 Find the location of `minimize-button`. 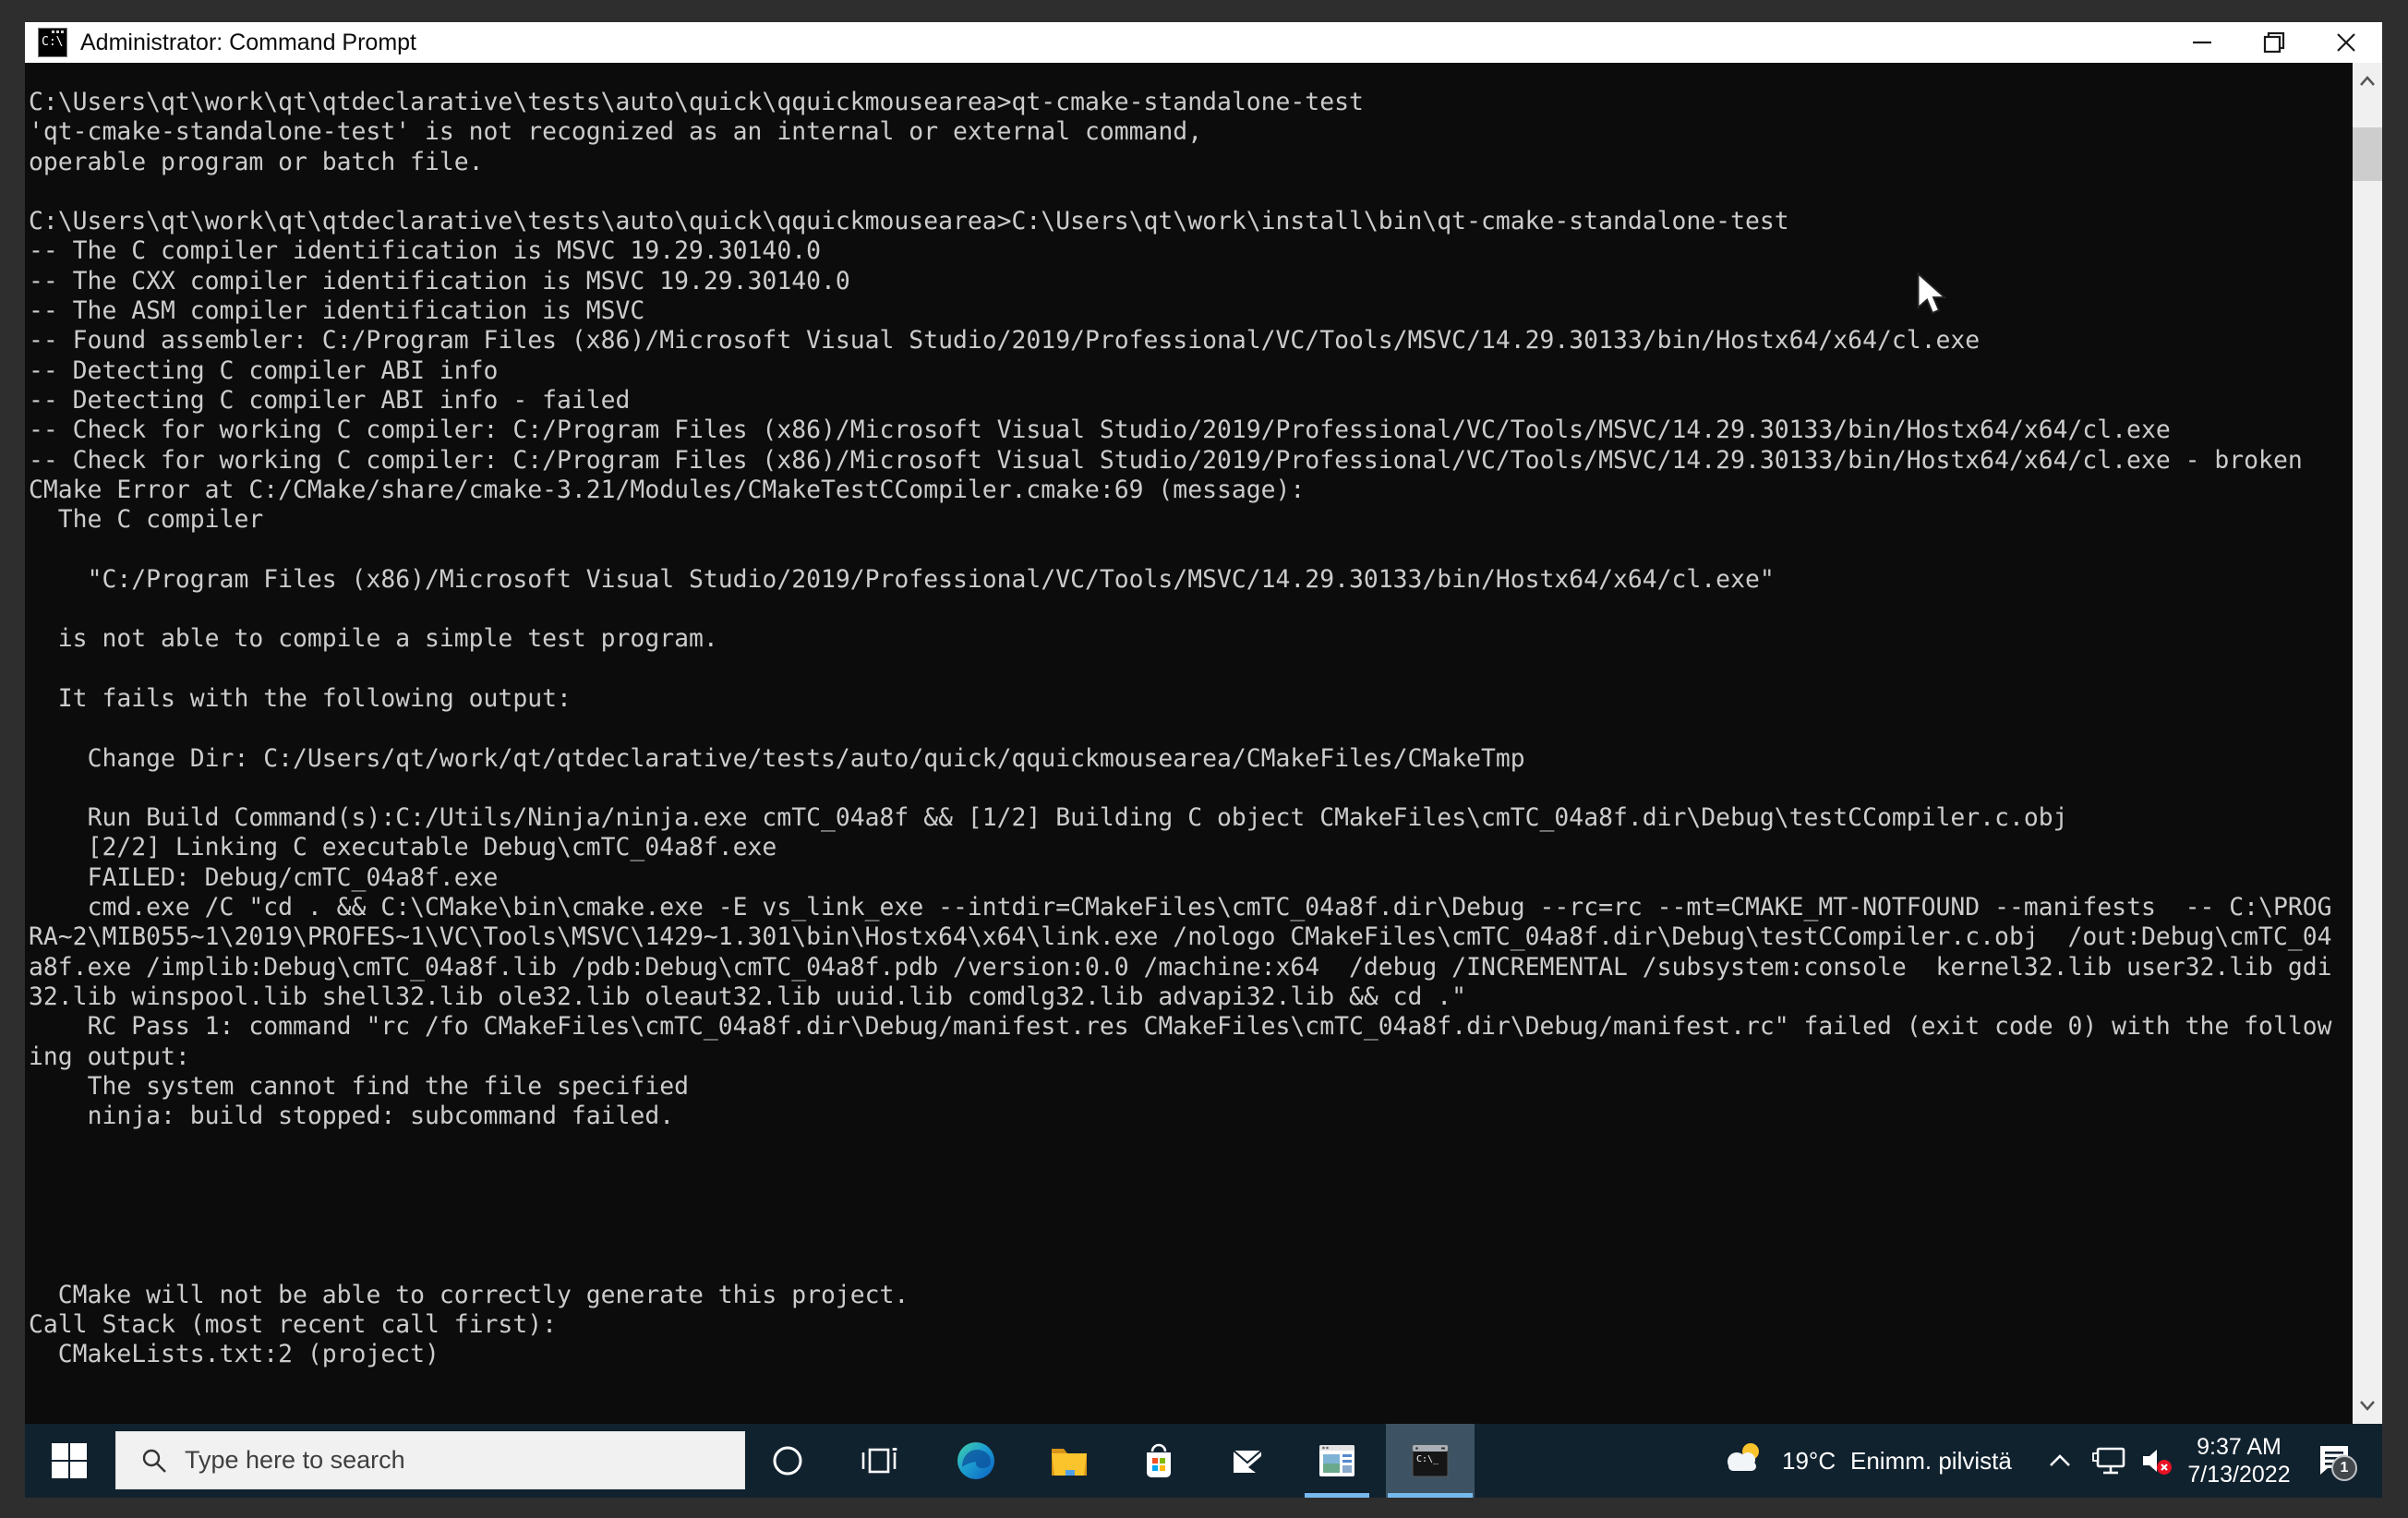

minimize-button is located at coordinates (2202, 42).